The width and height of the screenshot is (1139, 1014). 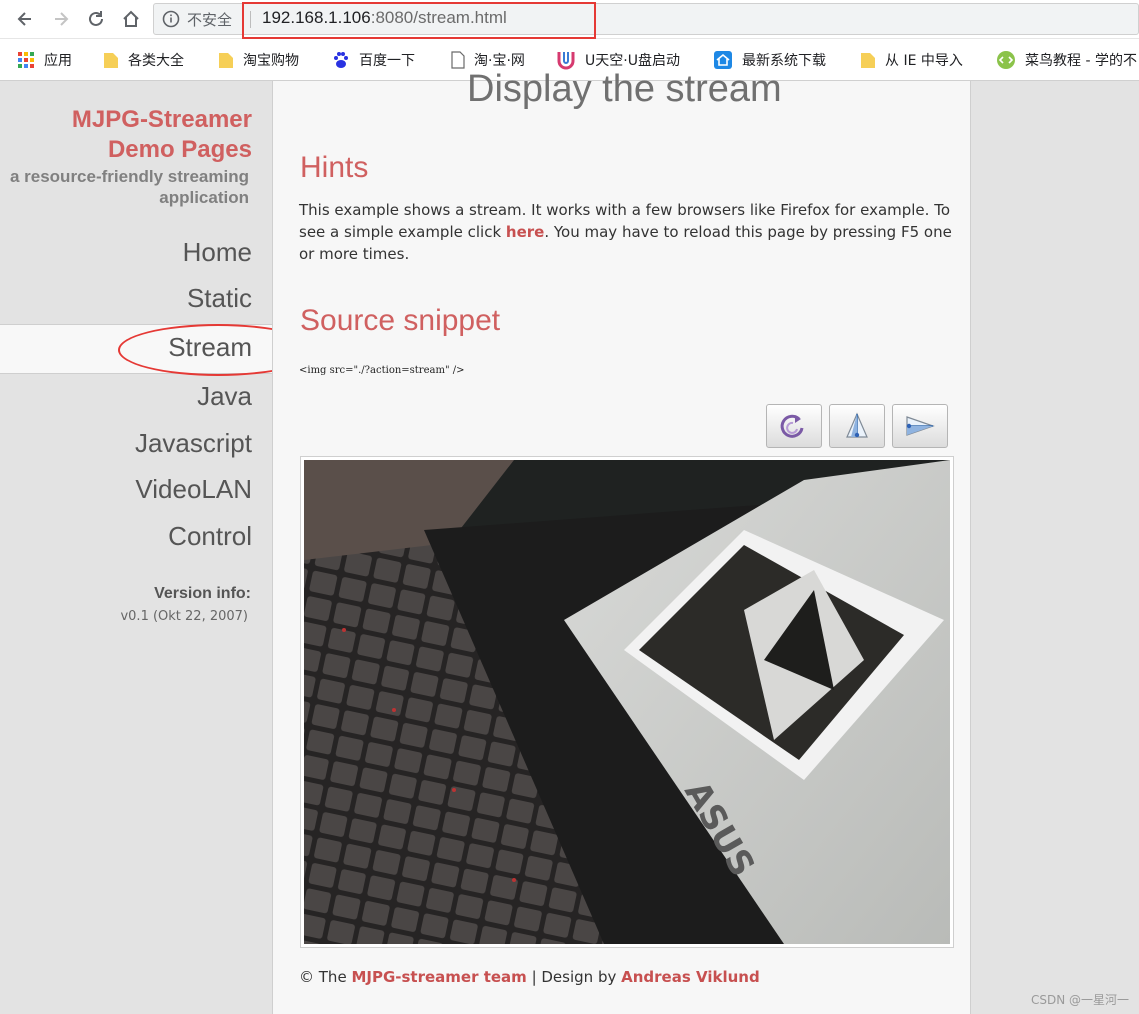 I want to click on baidu-paw-icon, so click(x=341, y=60).